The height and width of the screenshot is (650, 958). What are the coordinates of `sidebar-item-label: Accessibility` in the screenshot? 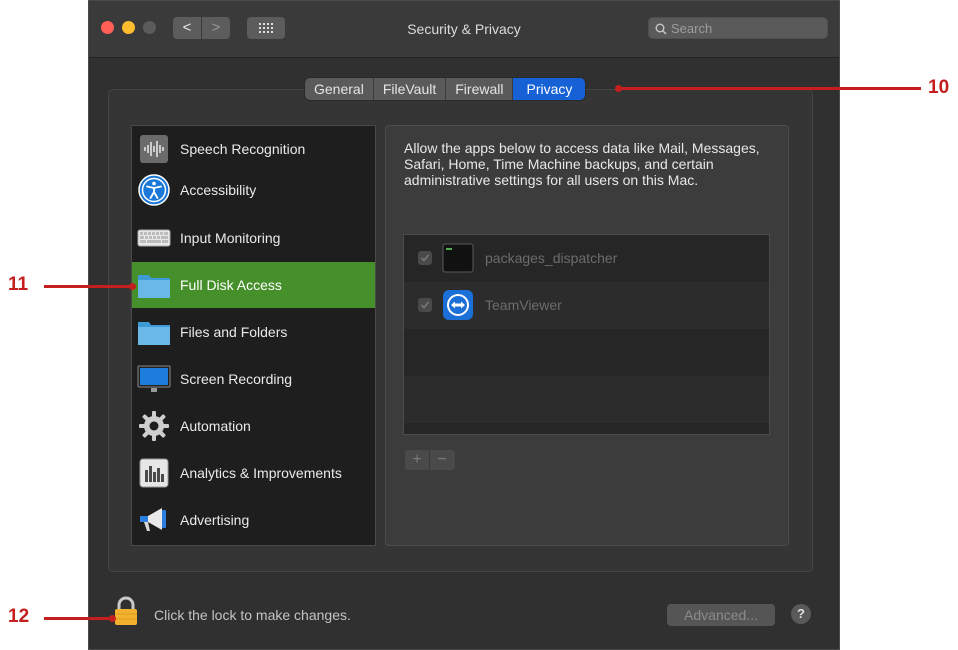 It's located at (218, 190).